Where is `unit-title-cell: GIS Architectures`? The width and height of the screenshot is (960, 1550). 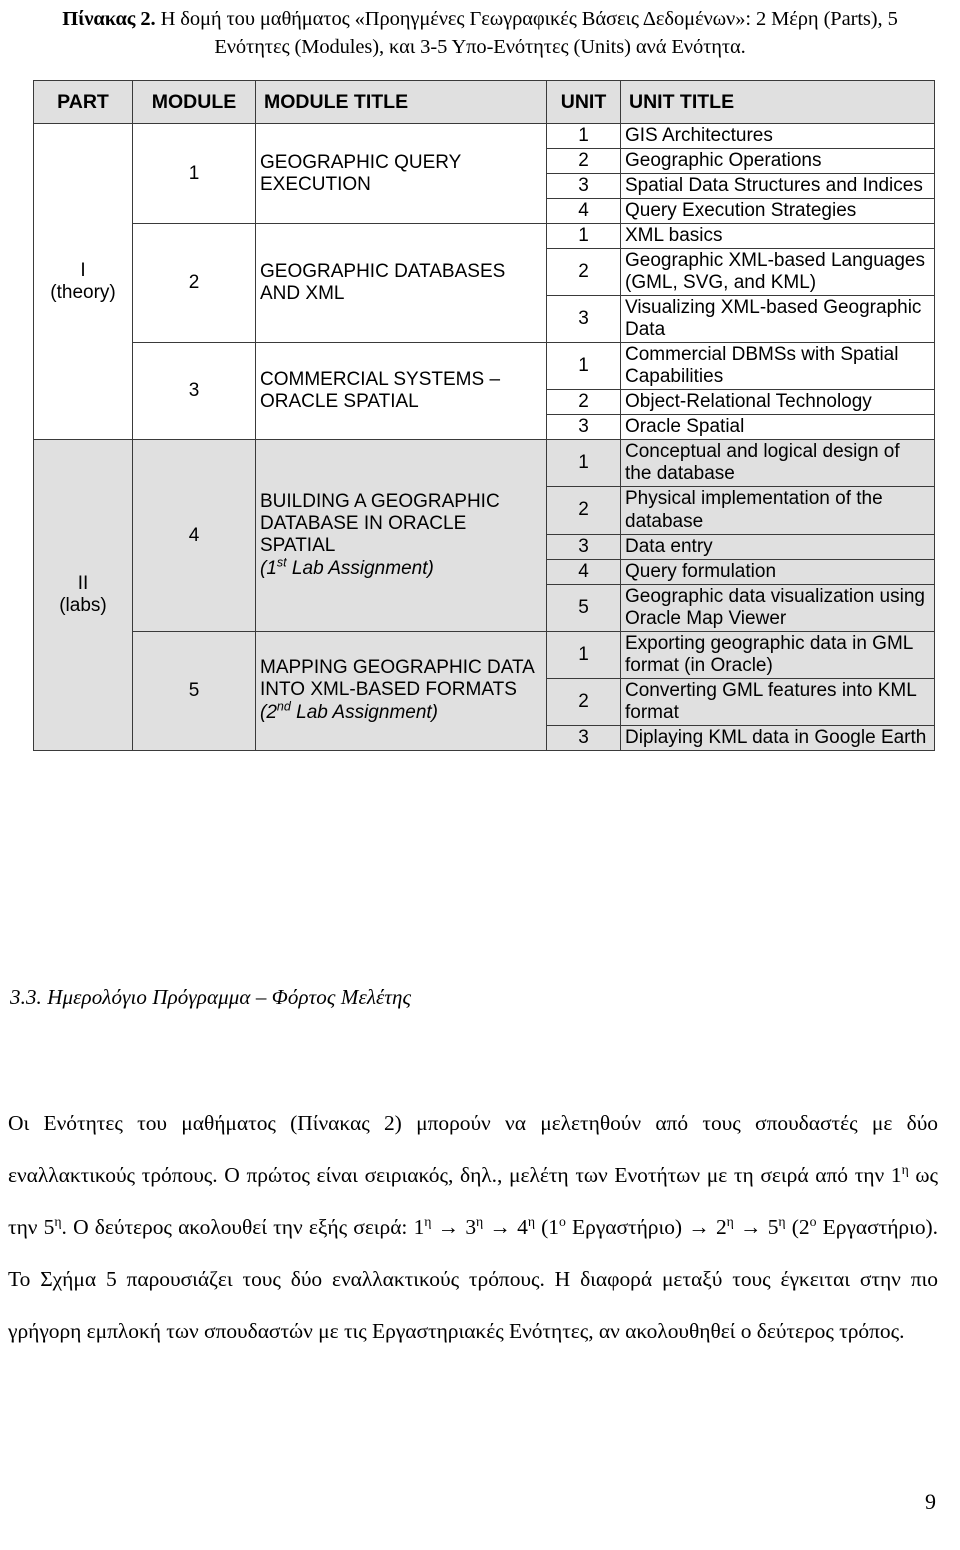
unit-title-cell: GIS Architectures is located at coordinates (777, 136).